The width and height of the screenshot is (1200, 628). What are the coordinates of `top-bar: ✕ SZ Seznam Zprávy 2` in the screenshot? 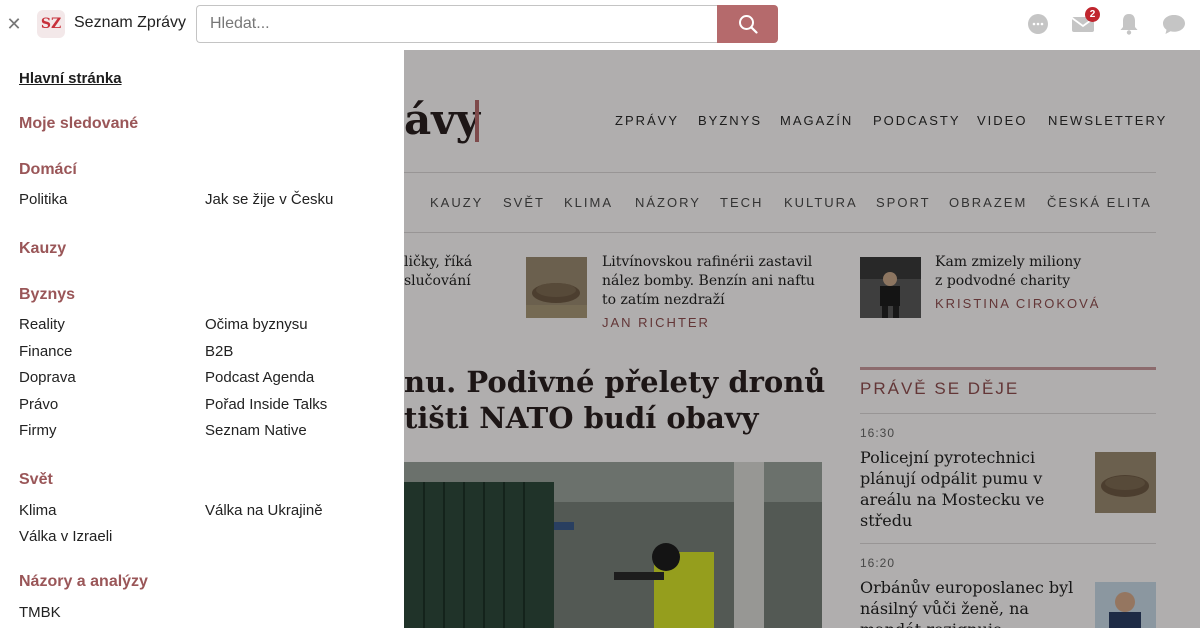 It's located at (600, 25).